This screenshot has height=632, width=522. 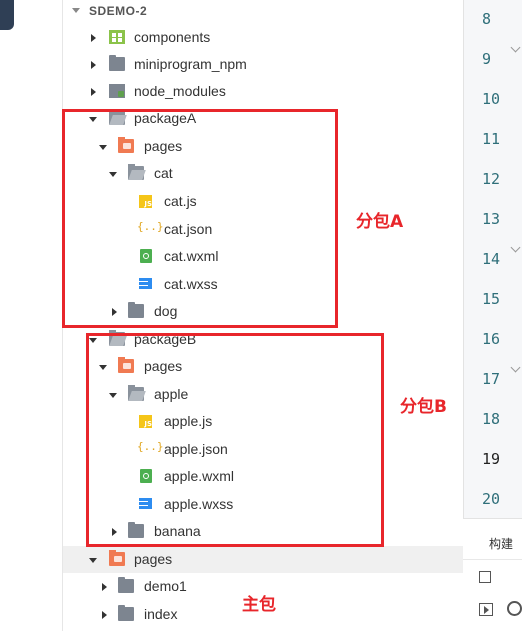 What do you see at coordinates (118, 11) in the screenshot?
I see `root-folder-label: SDEMO-2` at bounding box center [118, 11].